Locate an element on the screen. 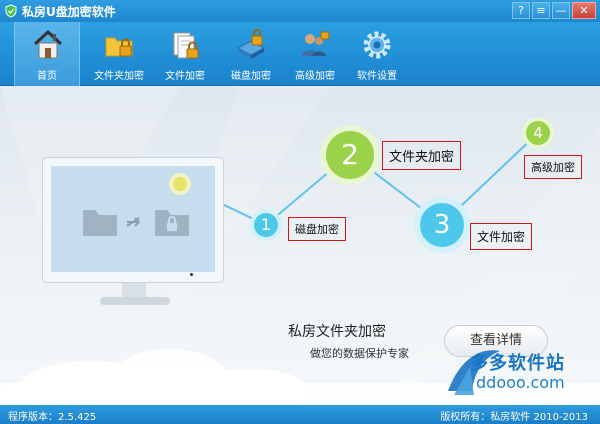 This screenshot has width=600, height=424. start-point-icon is located at coordinates (180, 184).